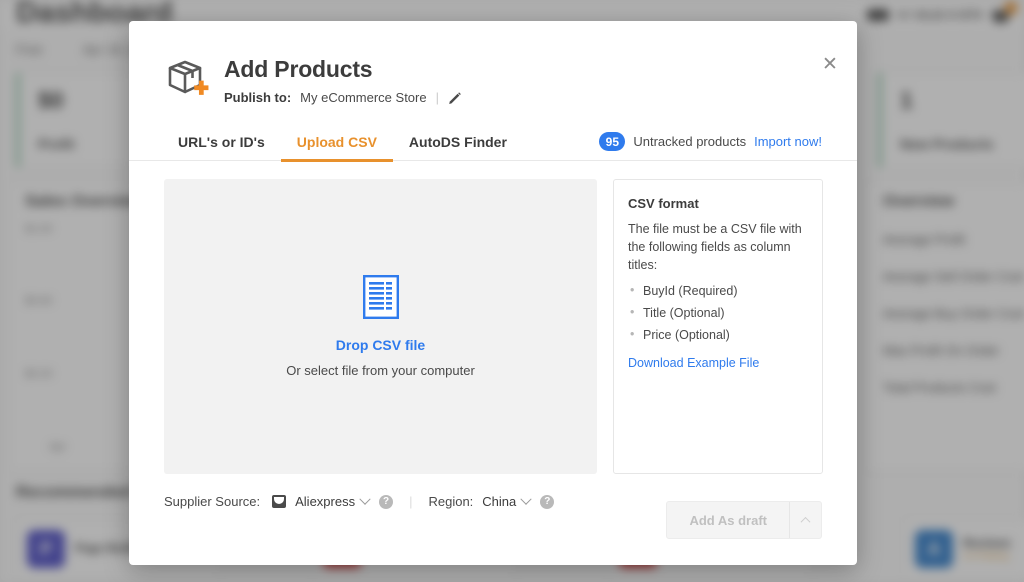 This screenshot has width=1024, height=582. Describe the element at coordinates (830, 64) in the screenshot. I see `close-icon: ✕` at that location.